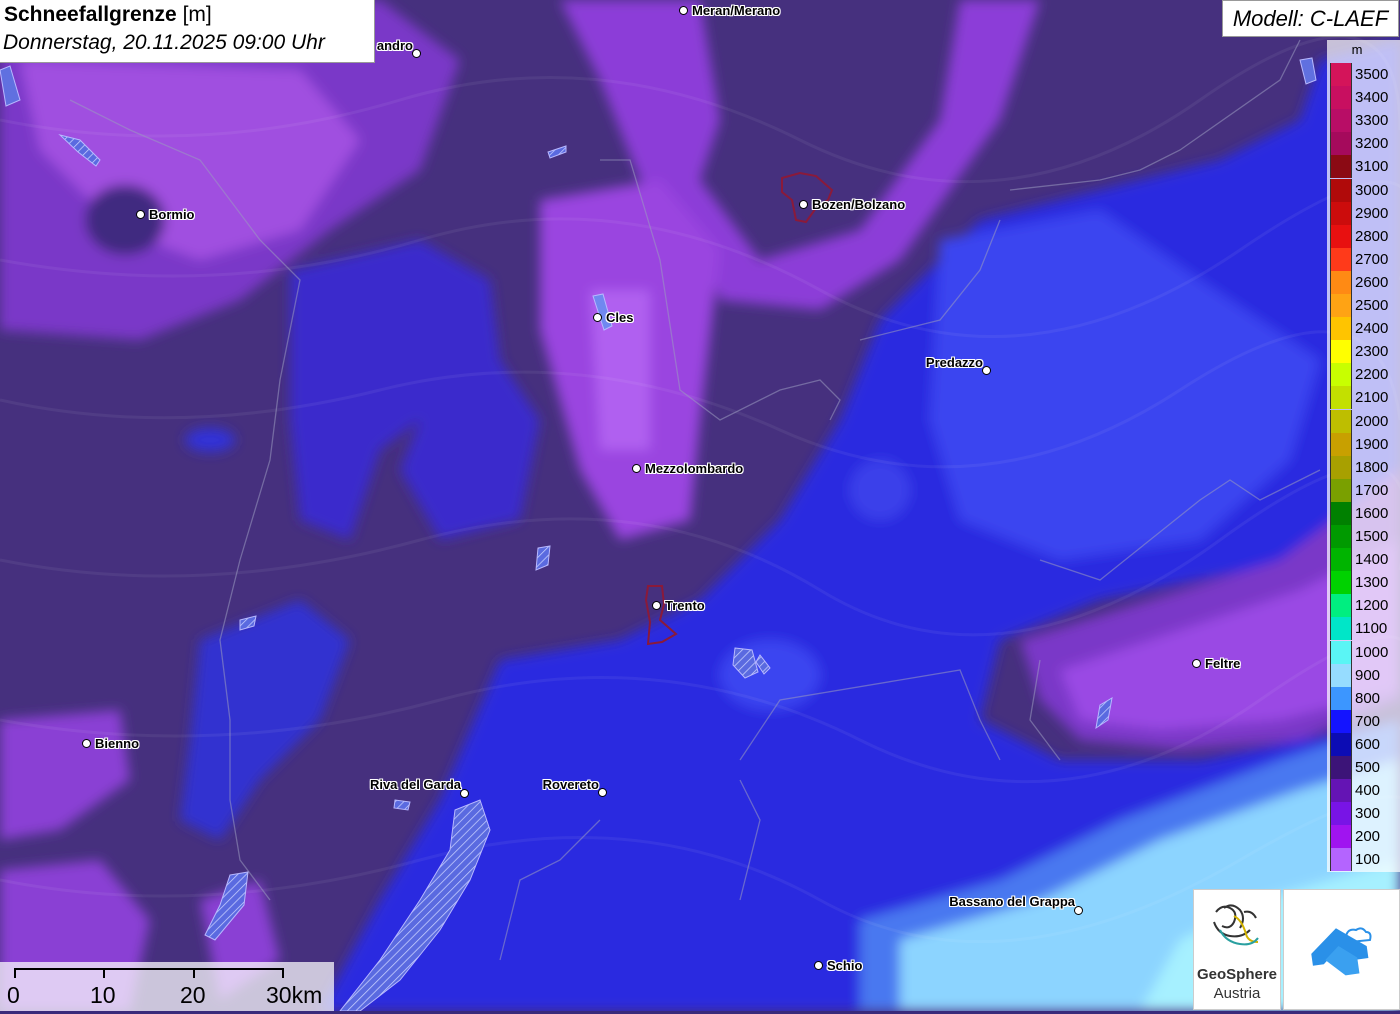 The image size is (1400, 1014). What do you see at coordinates (858, 204) in the screenshot?
I see `city-label: Bozen/Bolzano` at bounding box center [858, 204].